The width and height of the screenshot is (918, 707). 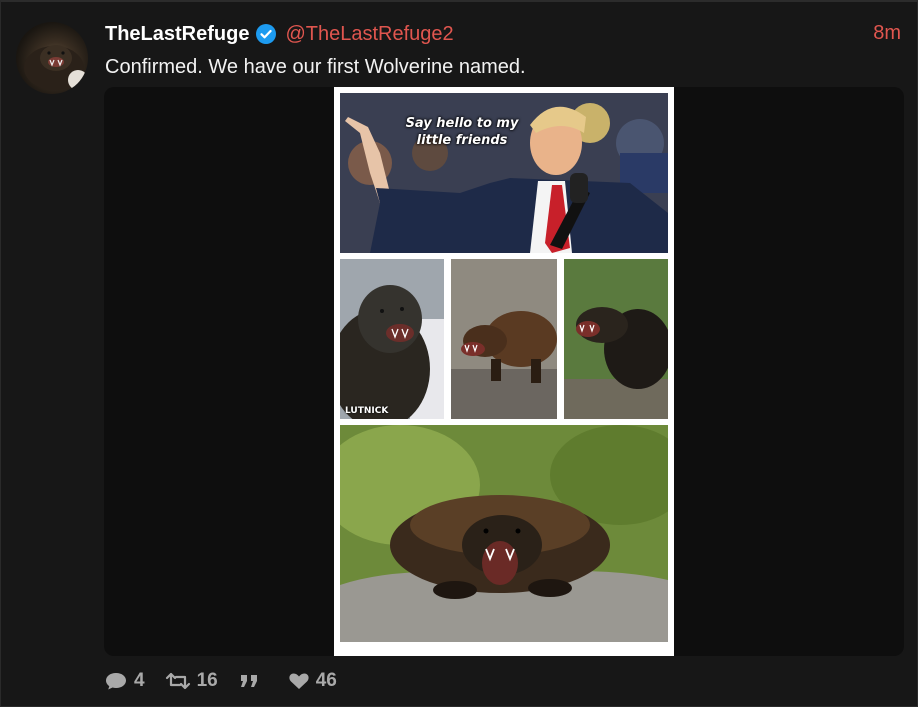 What do you see at coordinates (299, 681) in the screenshot?
I see `heart-icon` at bounding box center [299, 681].